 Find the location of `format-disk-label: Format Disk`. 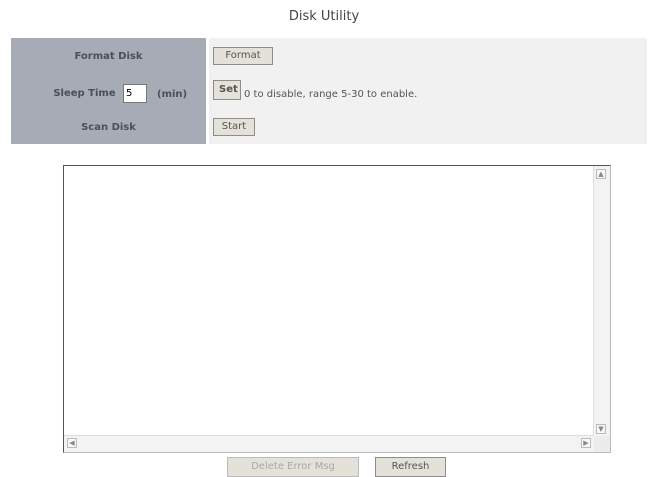

format-disk-label: Format Disk is located at coordinates (108, 56).